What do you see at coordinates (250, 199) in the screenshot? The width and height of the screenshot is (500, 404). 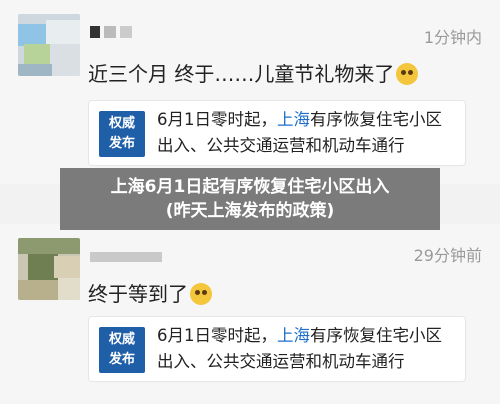 I see `caption-overlay: 上海6月1日起有序恢复住宅小区出入 (昨天上海发布的政策)` at bounding box center [250, 199].